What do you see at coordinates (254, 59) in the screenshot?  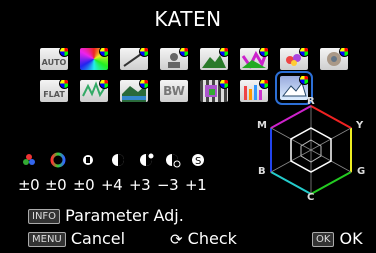 I see `vibrant-icon` at bounding box center [254, 59].